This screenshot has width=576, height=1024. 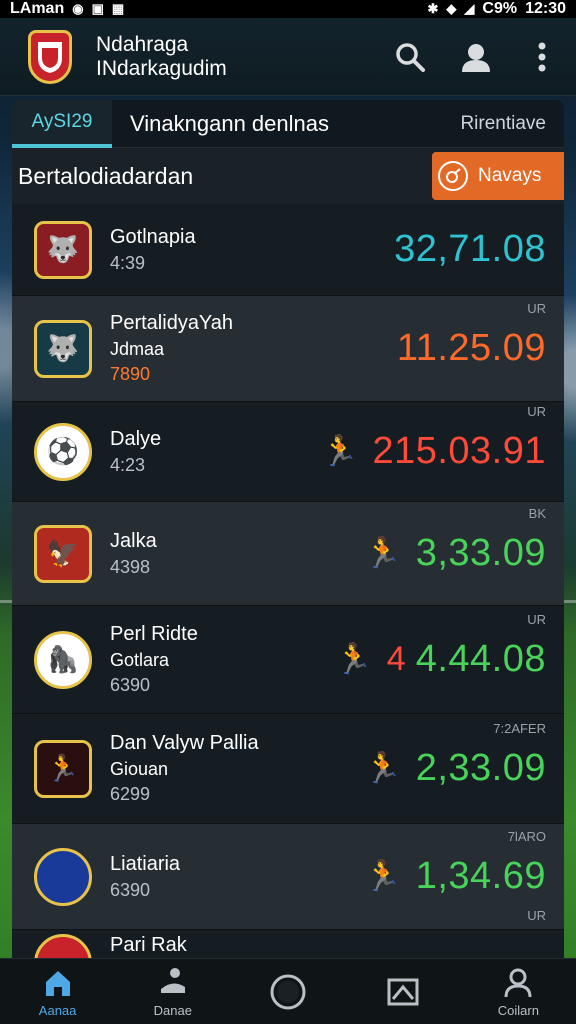 I want to click on score-group: 7:2AFER 🏃 2,33.09, so click(x=455, y=755).